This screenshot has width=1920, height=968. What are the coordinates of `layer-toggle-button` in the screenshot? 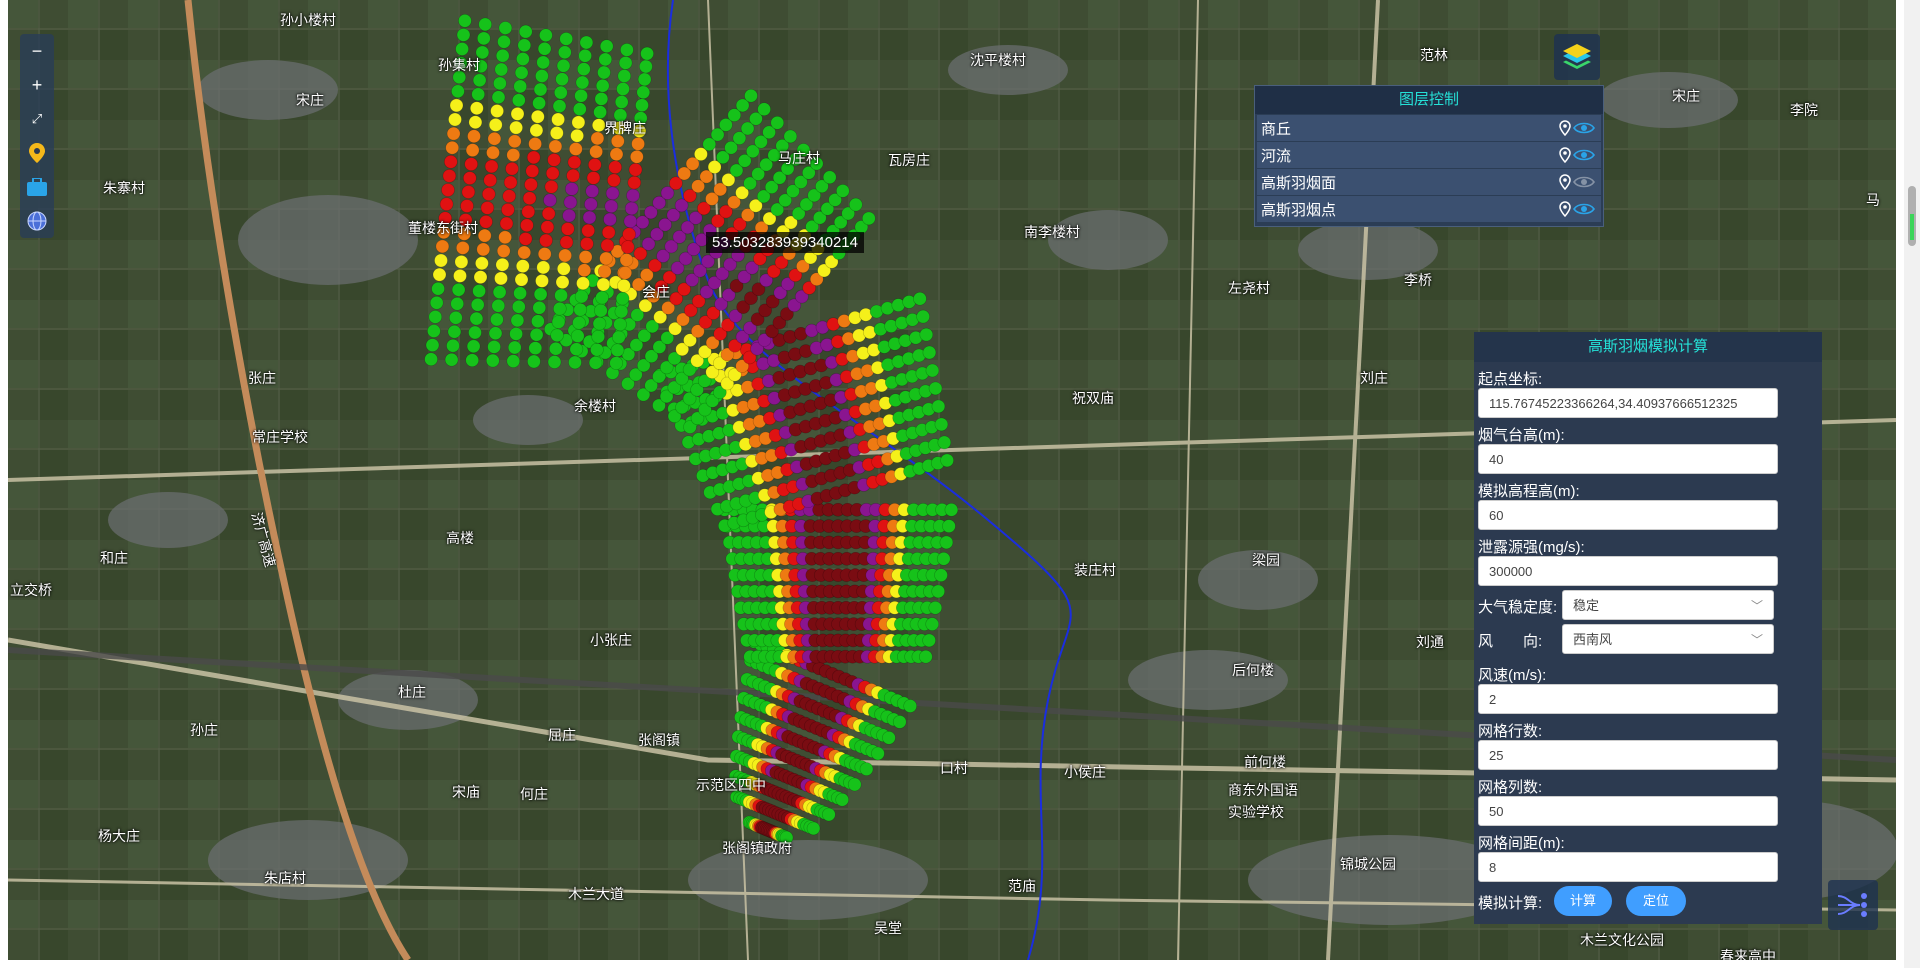 It's located at (1577, 57).